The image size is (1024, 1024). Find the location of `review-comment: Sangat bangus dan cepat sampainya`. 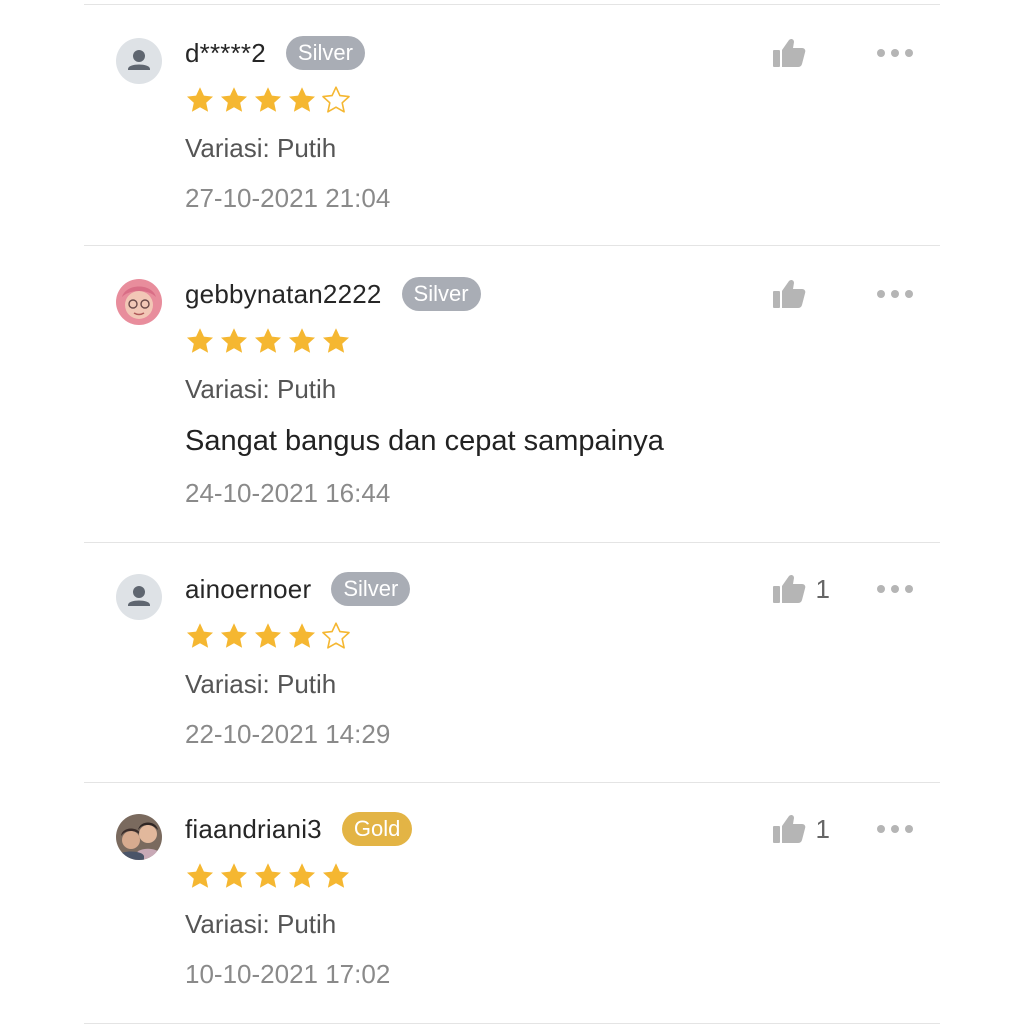

review-comment: Sangat bangus dan cepat sampainya is located at coordinates (424, 441).